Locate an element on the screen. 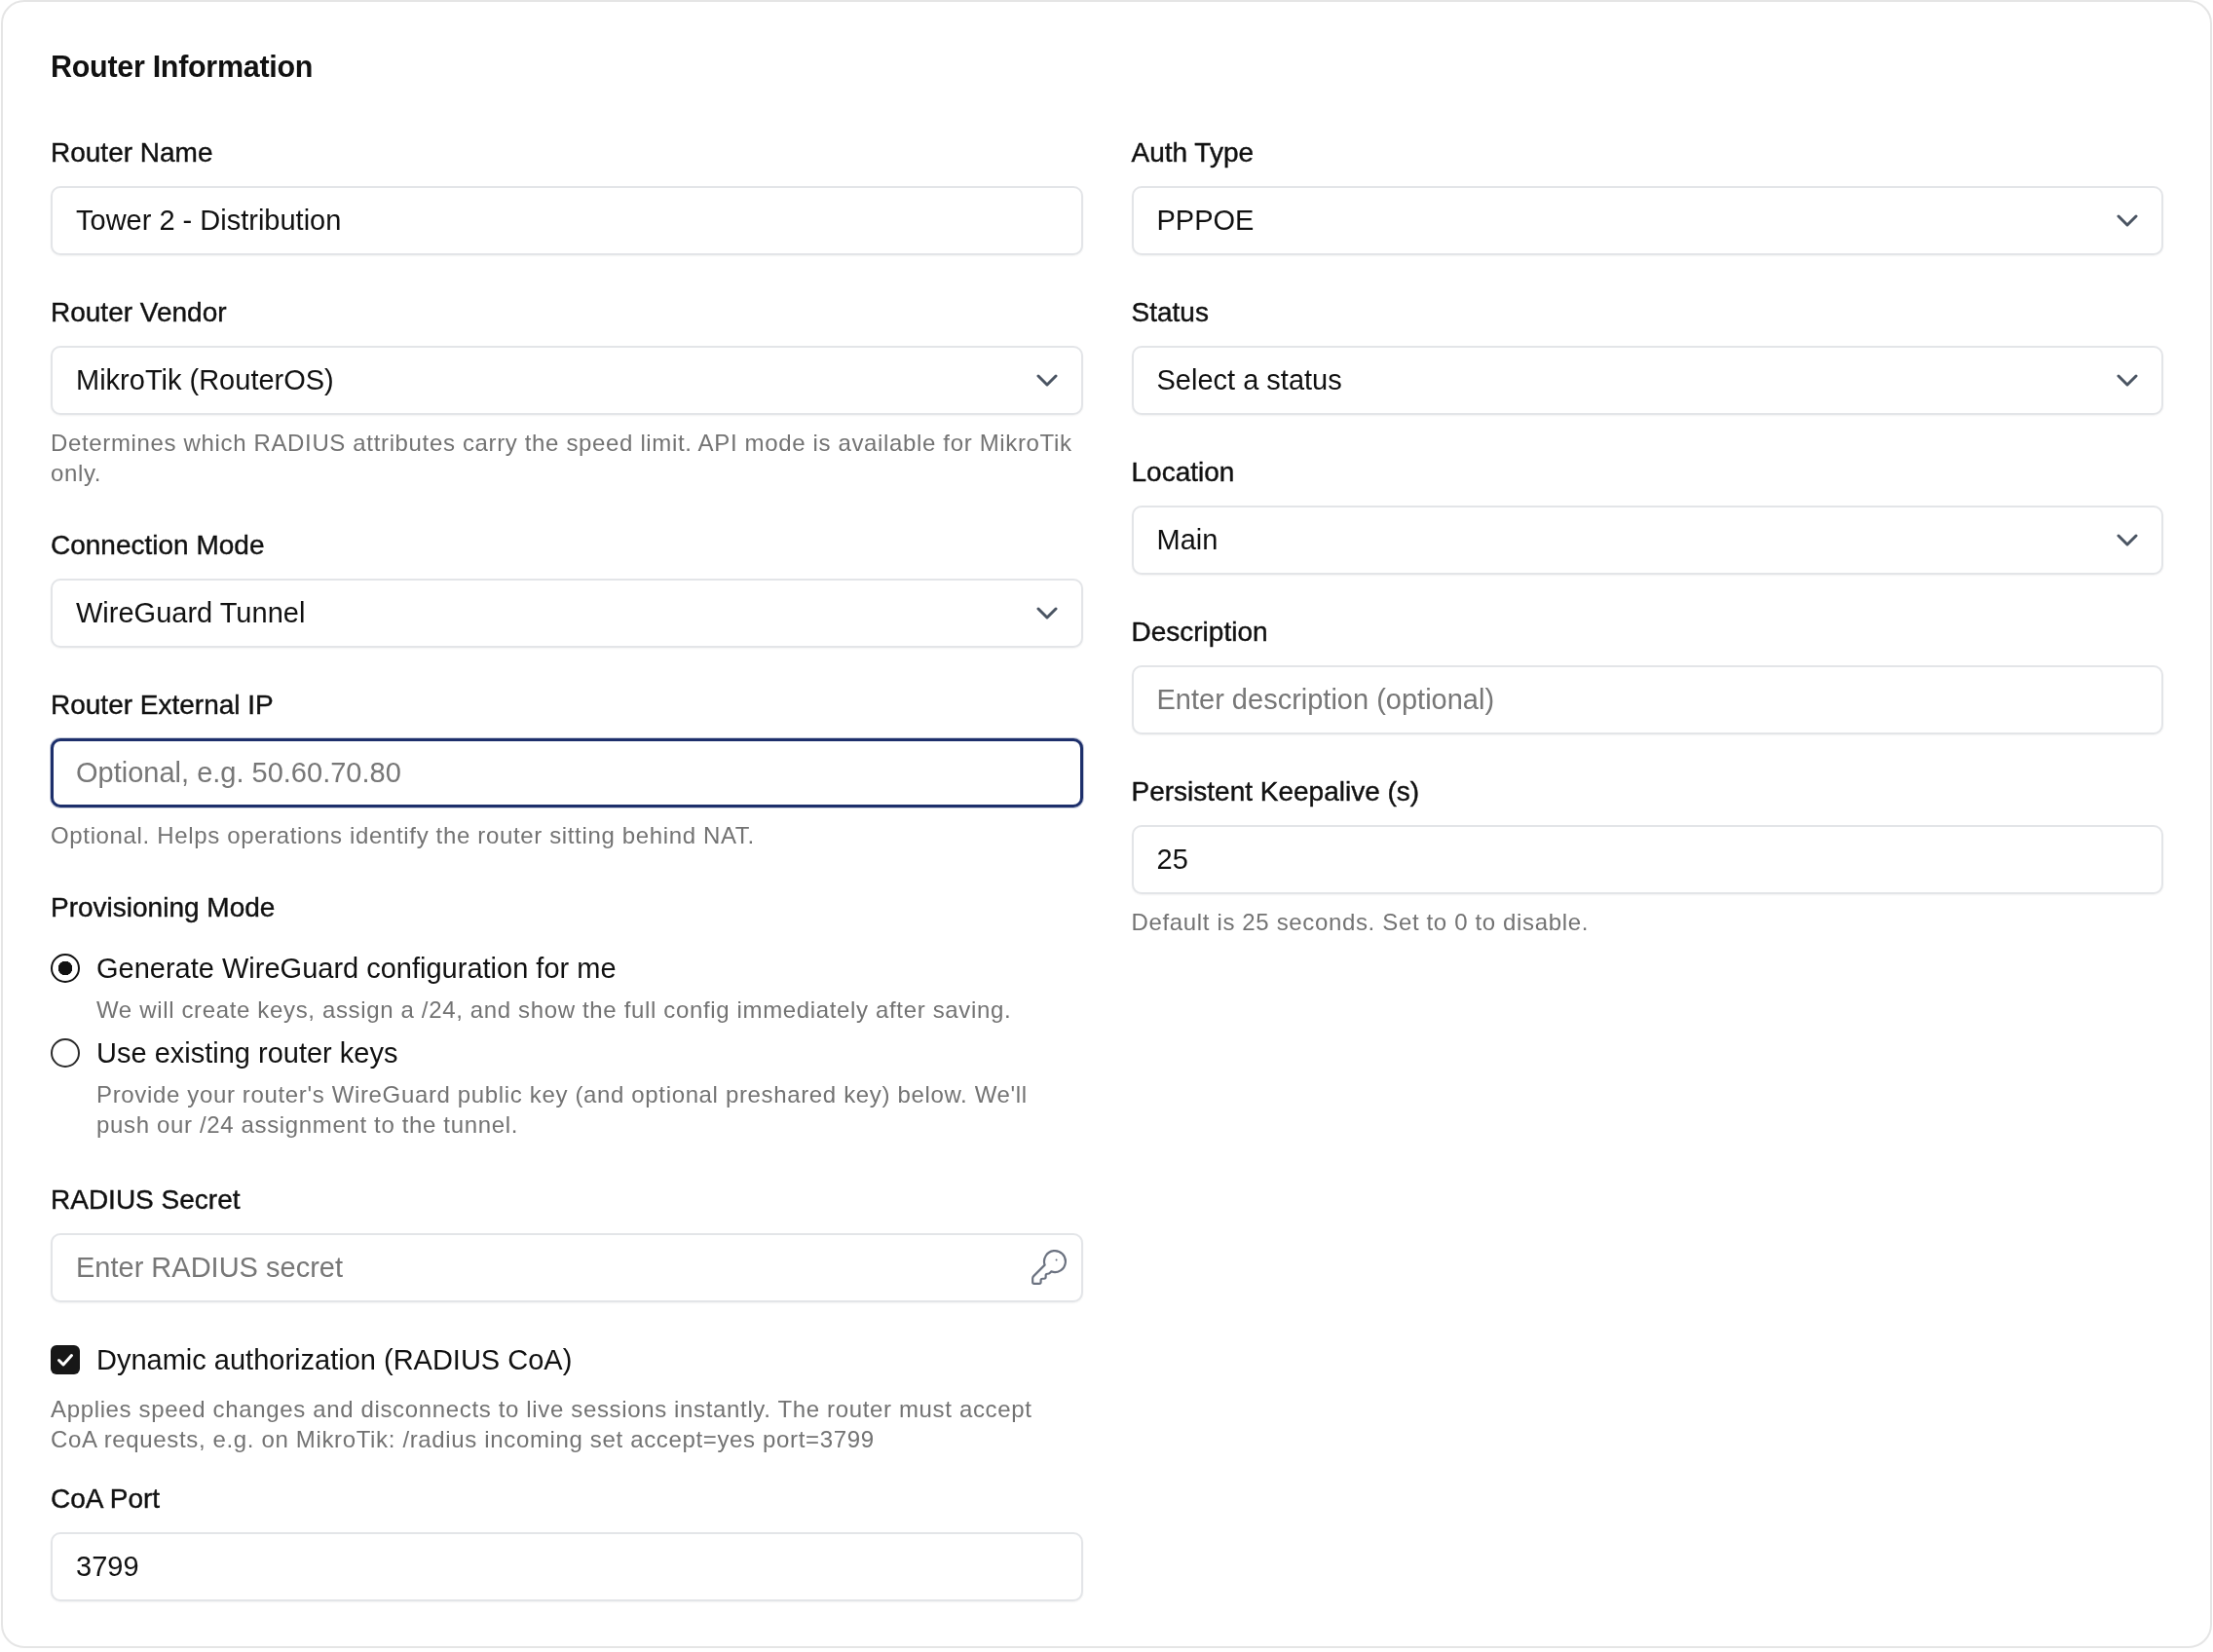 This screenshot has height=1652, width=2213. field-label: Router Vendor is located at coordinates (139, 313).